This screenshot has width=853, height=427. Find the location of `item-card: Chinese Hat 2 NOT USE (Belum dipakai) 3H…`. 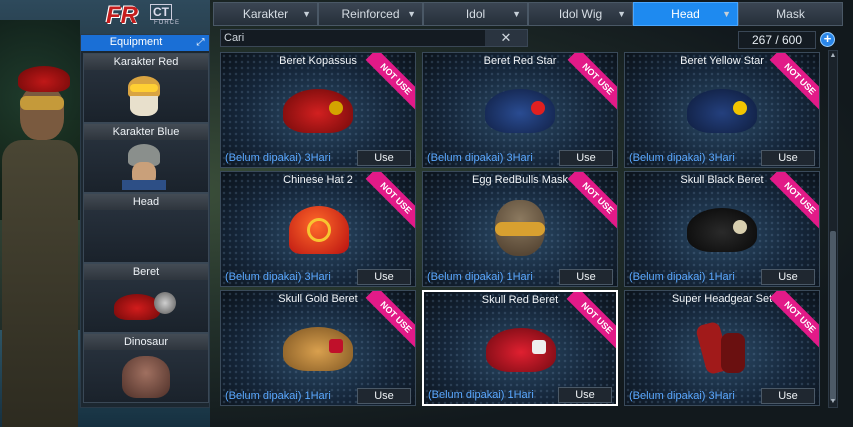

item-card: Chinese Hat 2 NOT USE (Belum dipakai) 3H… is located at coordinates (318, 229).